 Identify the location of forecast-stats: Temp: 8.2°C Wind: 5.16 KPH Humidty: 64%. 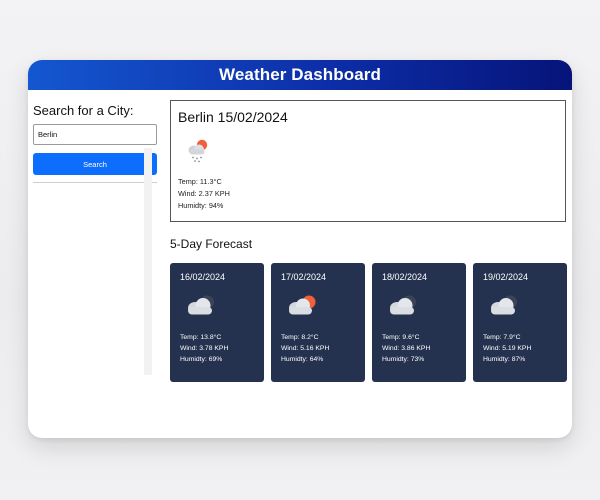
(305, 348).